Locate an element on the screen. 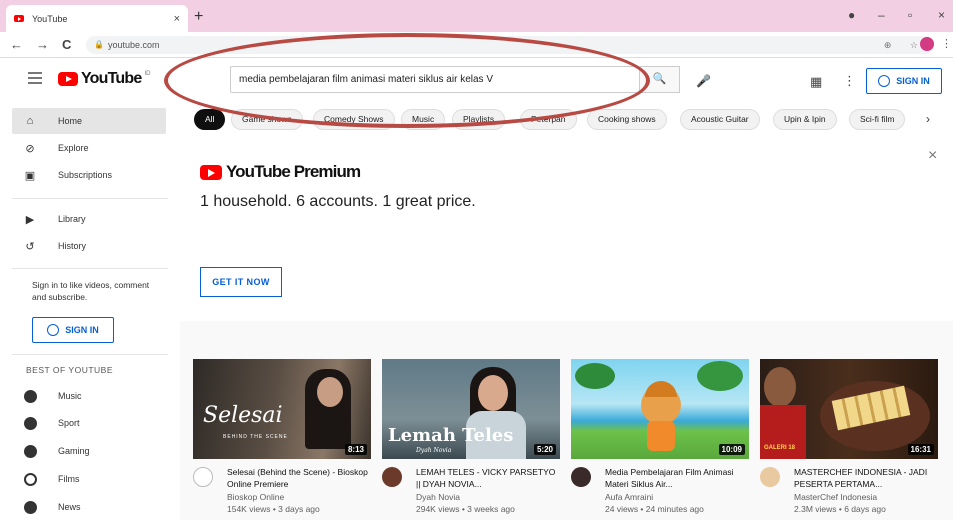 This screenshot has height=520, width=953. news-icon is located at coordinates (30, 507).